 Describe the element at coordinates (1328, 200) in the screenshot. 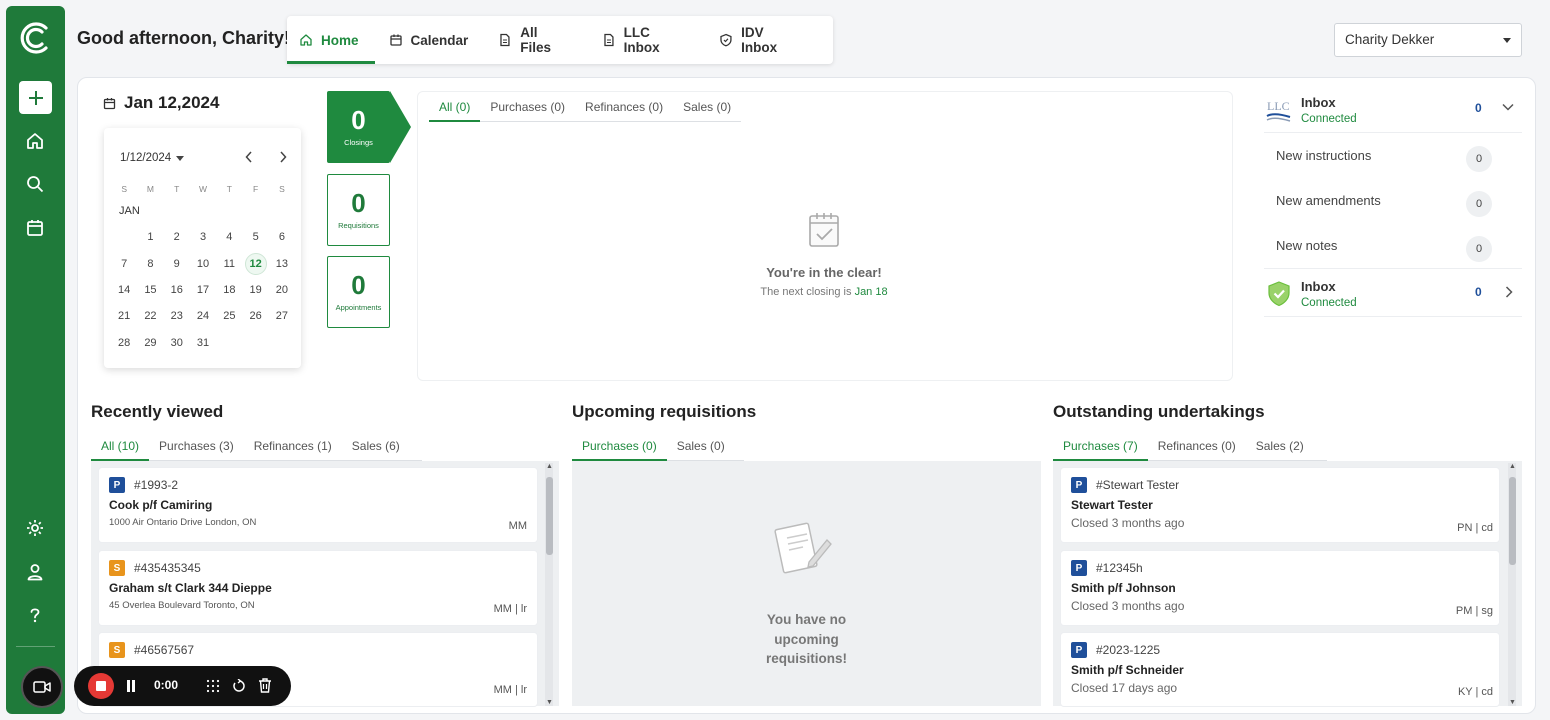

I see `new-amendments-label: New amendments` at that location.